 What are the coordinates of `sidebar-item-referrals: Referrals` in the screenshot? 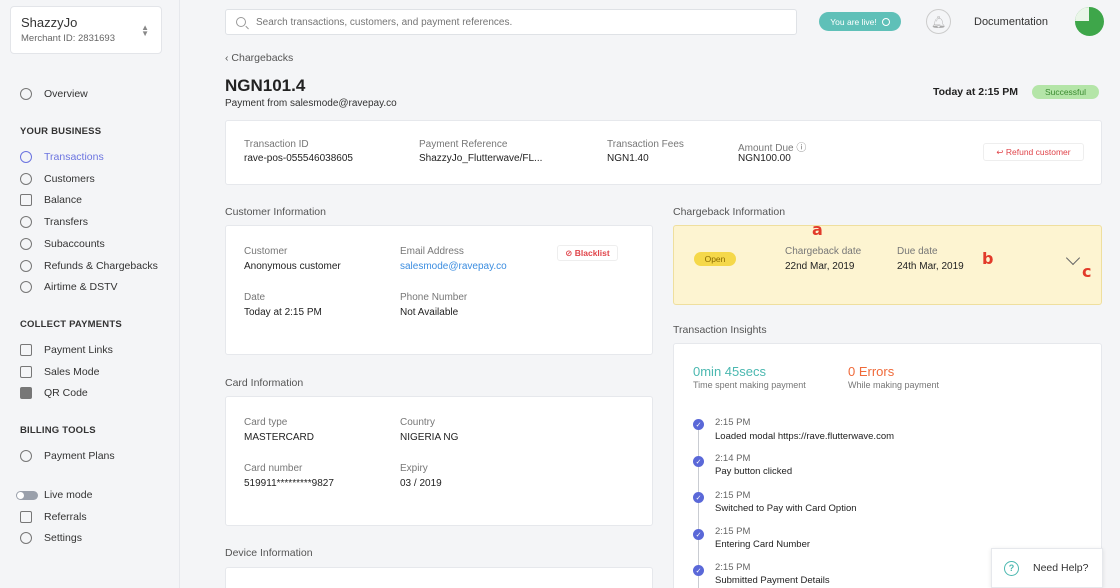 It's located at (53, 517).